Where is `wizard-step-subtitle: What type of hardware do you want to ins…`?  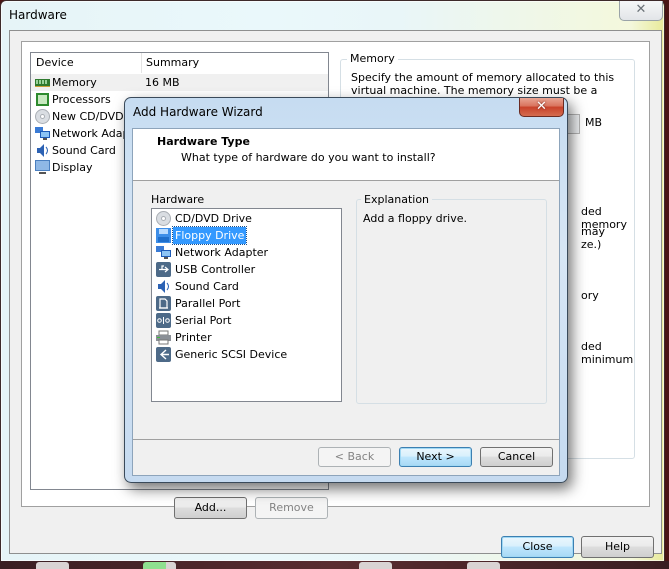 wizard-step-subtitle: What type of hardware do you want to ins… is located at coordinates (308, 157).